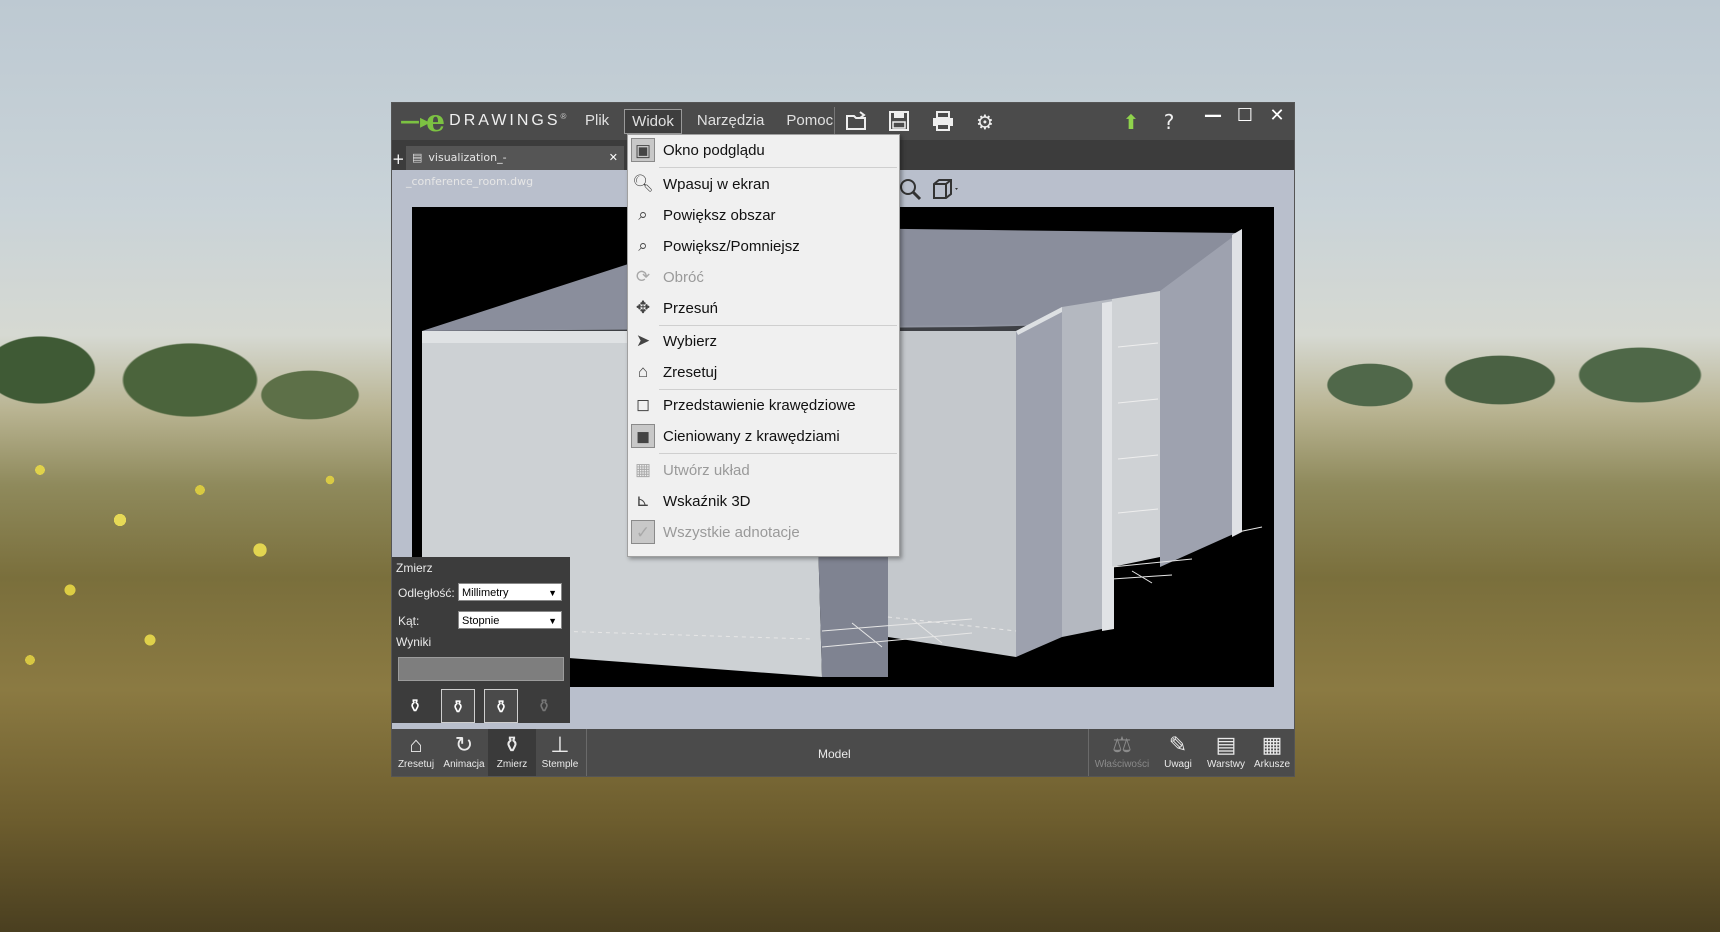 Image resolution: width=1720 pixels, height=932 pixels. Describe the element at coordinates (809, 121) in the screenshot. I see `menu-pomoc: Pomoc` at that location.